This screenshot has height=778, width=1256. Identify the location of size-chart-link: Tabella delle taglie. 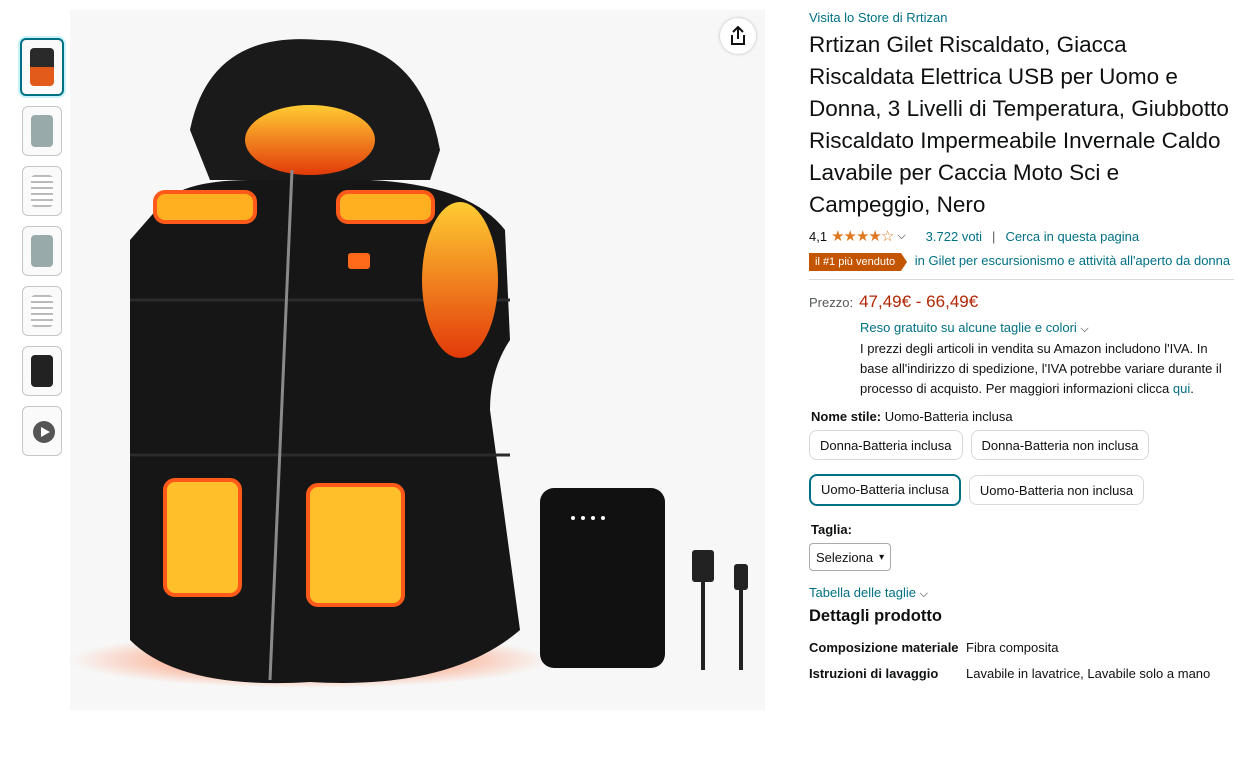
(862, 592).